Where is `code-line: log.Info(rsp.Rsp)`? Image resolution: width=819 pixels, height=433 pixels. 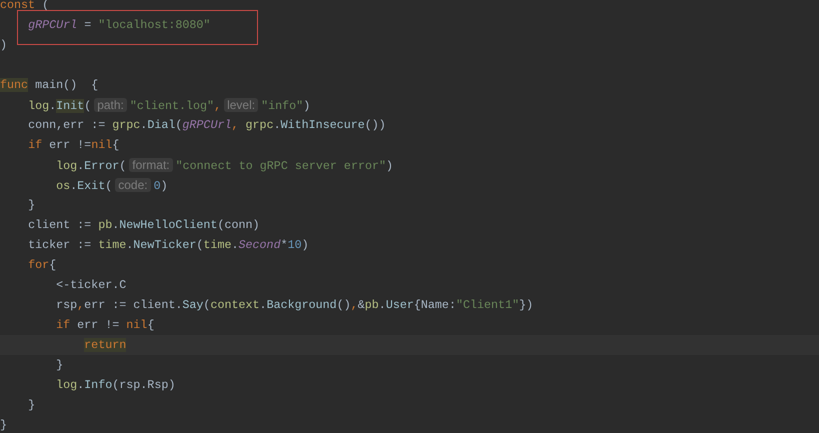
code-line: log.Info(rsp.Rsp) is located at coordinates (115, 385).